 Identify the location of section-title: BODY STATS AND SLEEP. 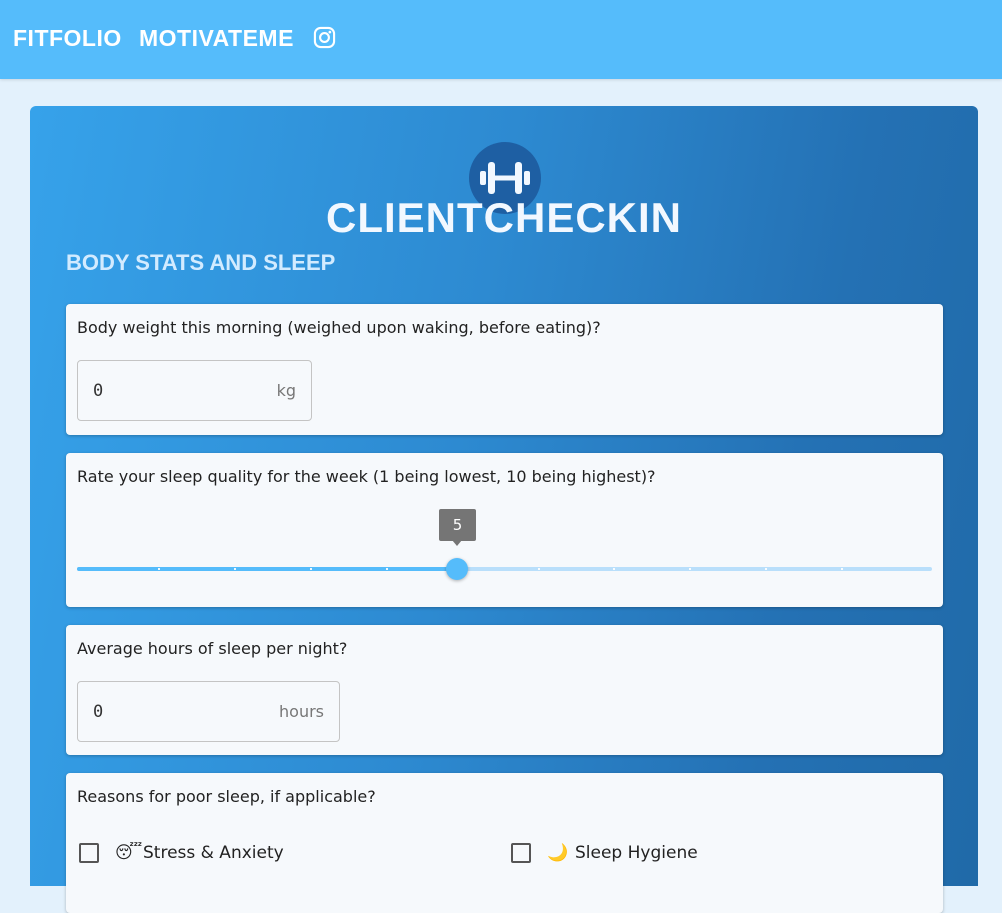
(201, 262).